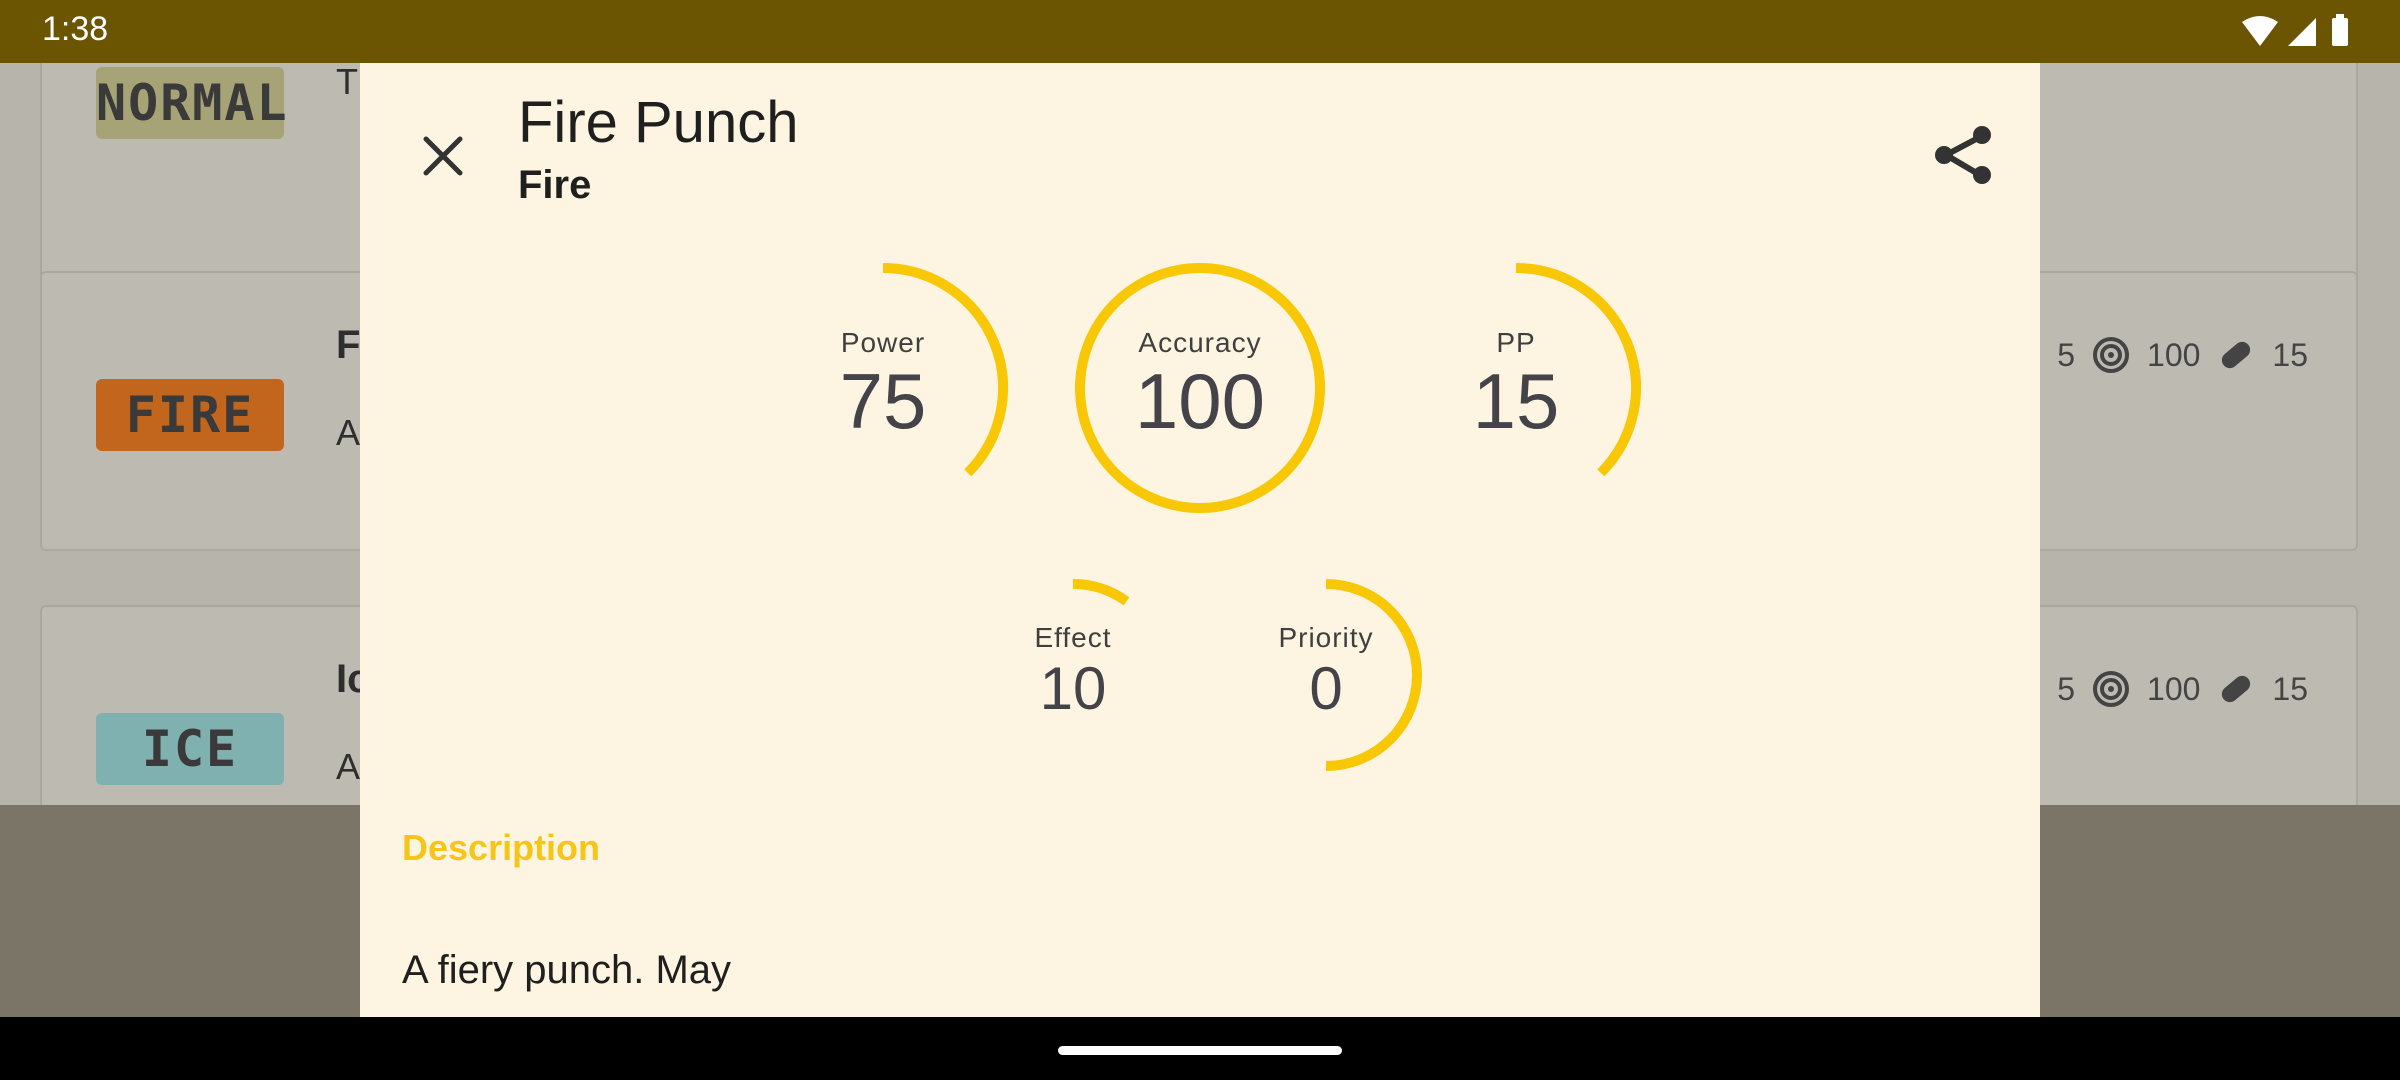 Image resolution: width=2400 pixels, height=1080 pixels. Describe the element at coordinates (1325, 688) in the screenshot. I see `gauge-value: 0` at that location.